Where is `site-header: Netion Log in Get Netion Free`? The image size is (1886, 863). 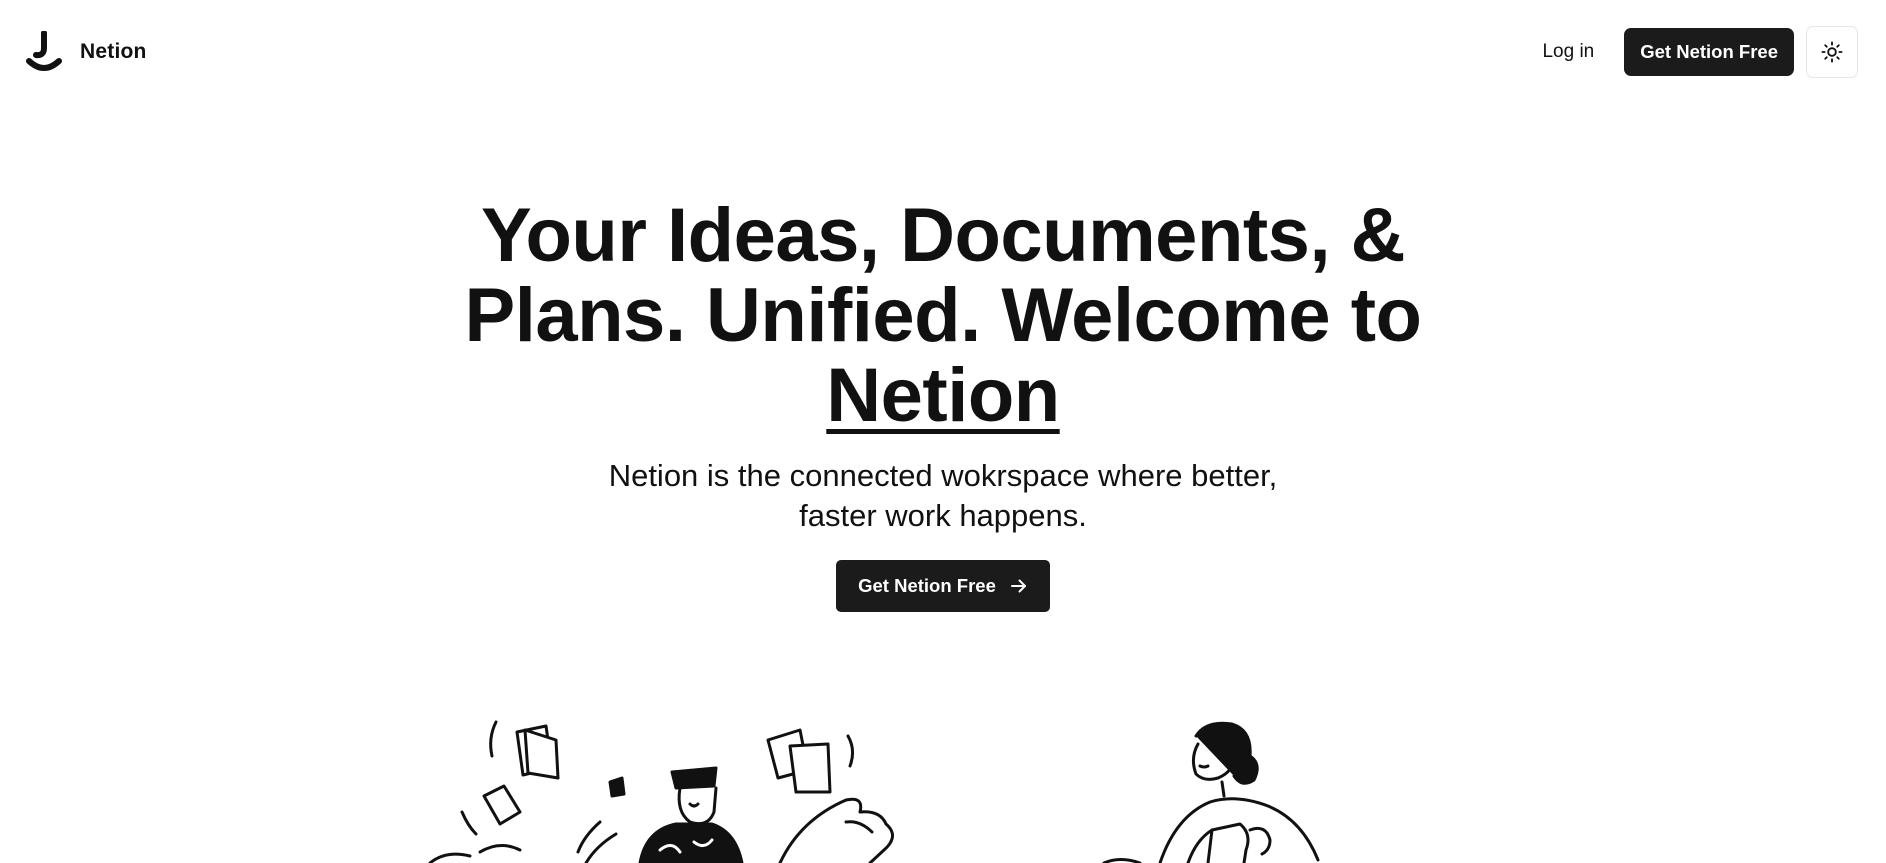 site-header: Netion Log in Get Netion Free is located at coordinates (943, 51).